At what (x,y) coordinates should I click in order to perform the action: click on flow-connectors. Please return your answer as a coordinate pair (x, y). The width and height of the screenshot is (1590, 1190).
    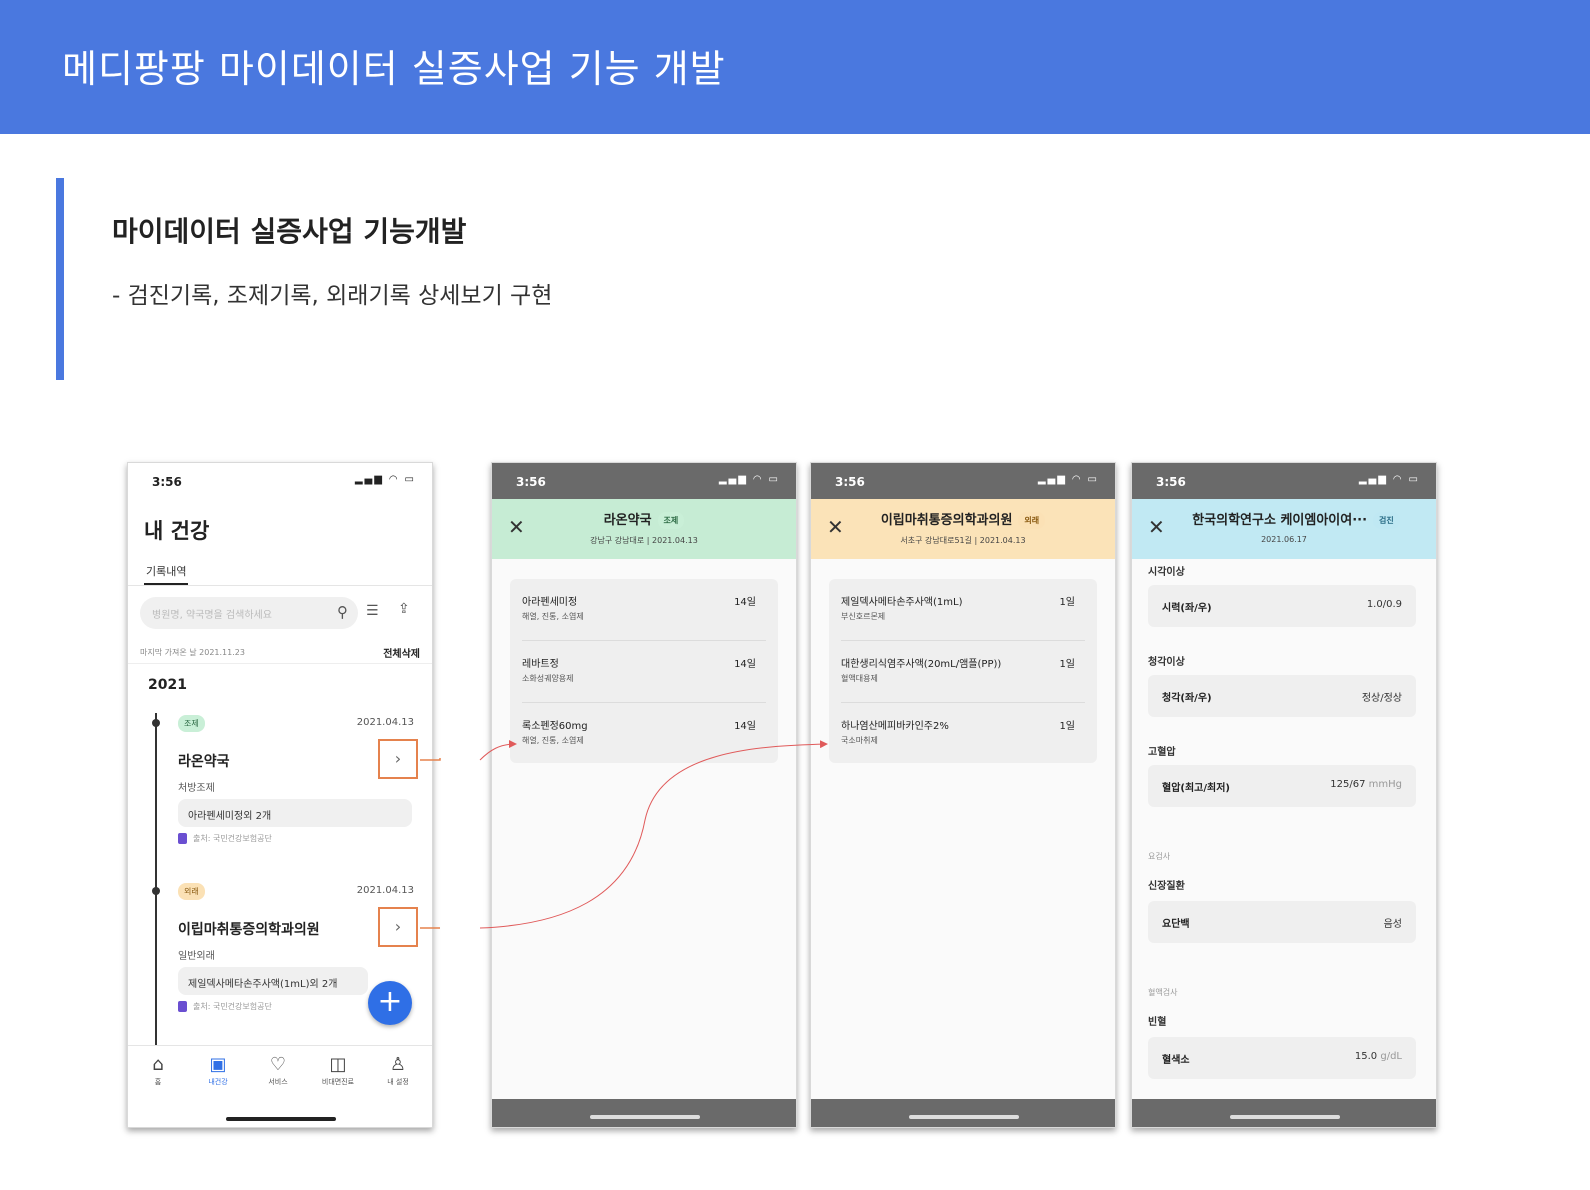
    Looking at the image, I should click on (624, 834).